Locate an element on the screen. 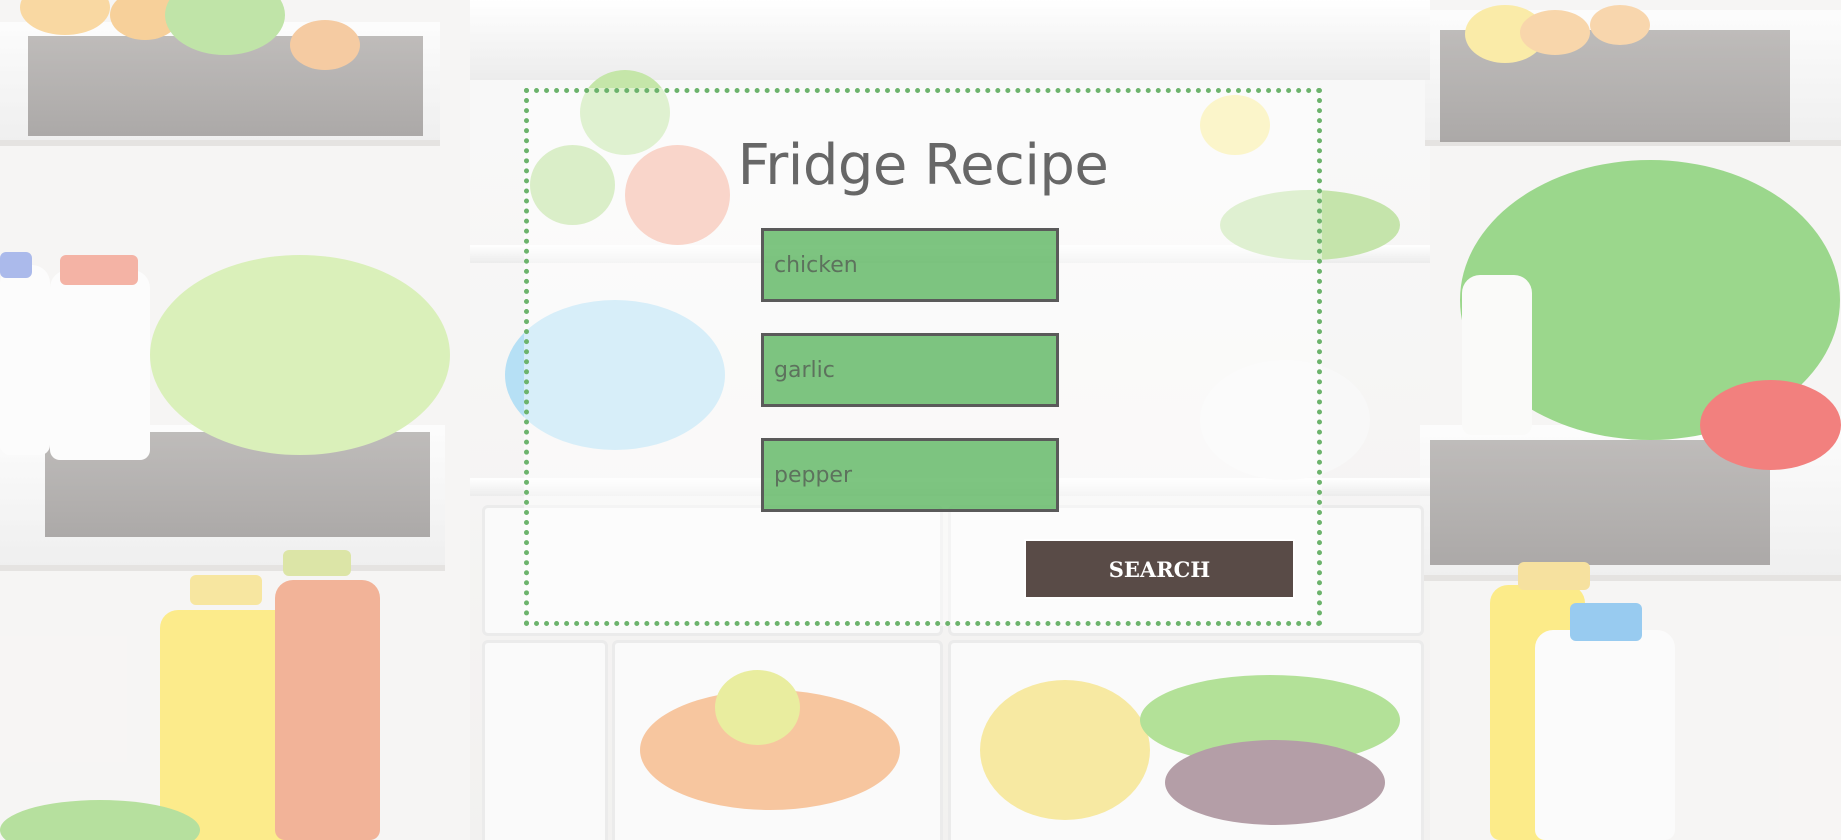 This screenshot has height=840, width=1841. page-title: Fridge Recipe is located at coordinates (923, 165).